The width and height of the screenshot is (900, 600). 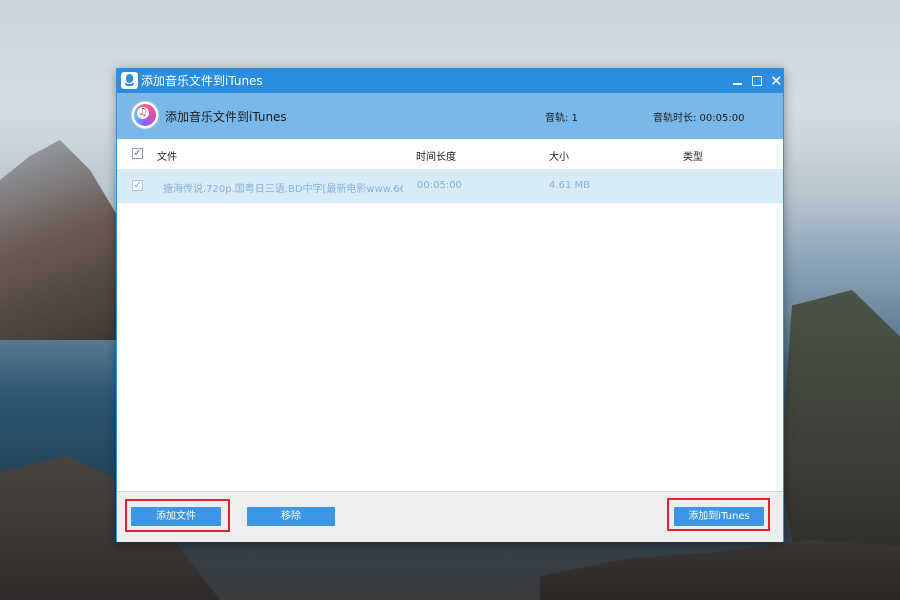 What do you see at coordinates (569, 185) in the screenshot?
I see `row-size: 4.61 MB` at bounding box center [569, 185].